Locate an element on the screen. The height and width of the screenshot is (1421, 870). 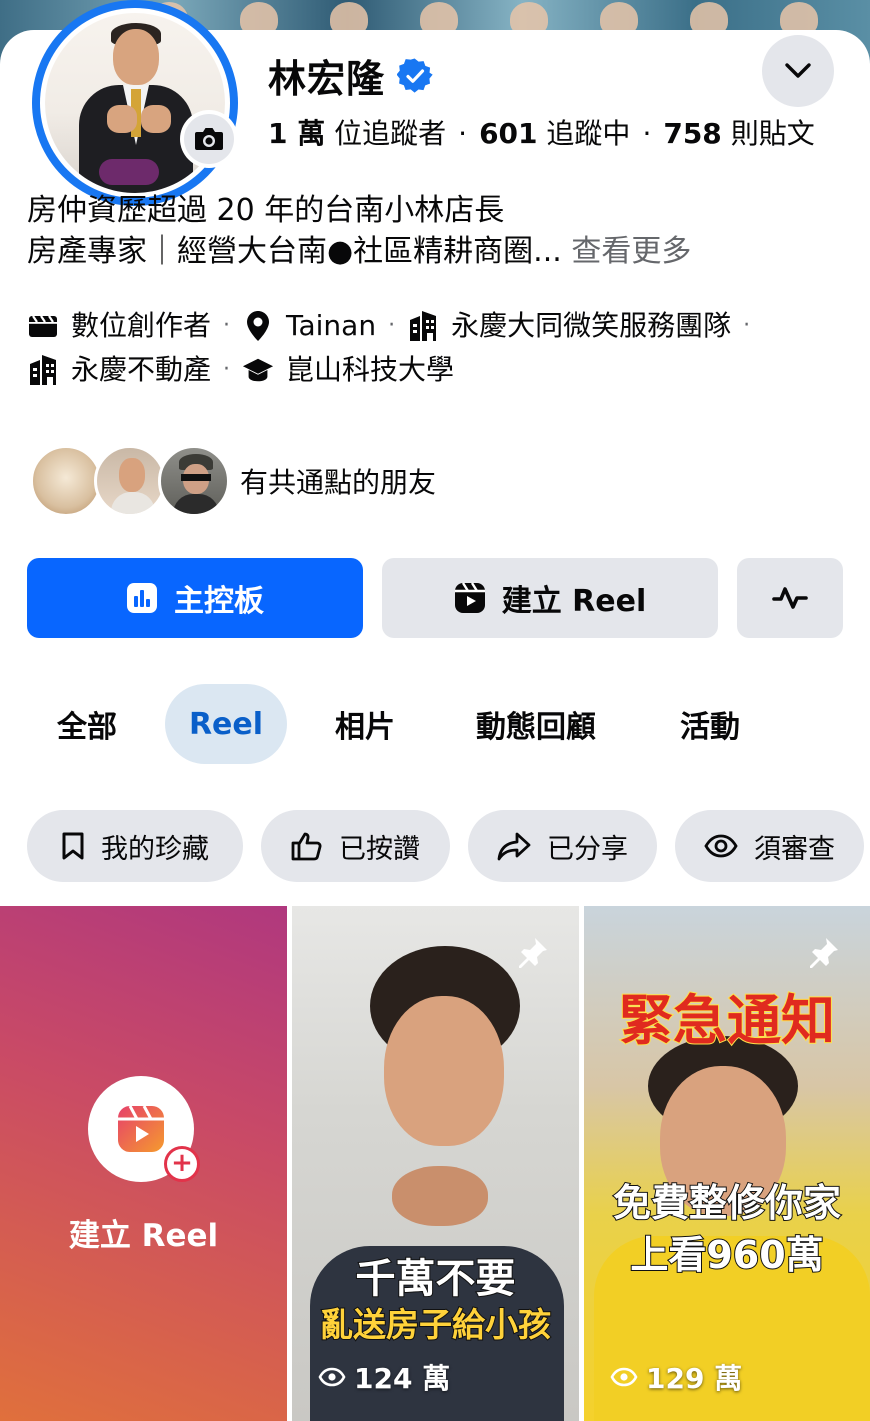
following-stat: 601 追蹤中 is located at coordinates (554, 133).